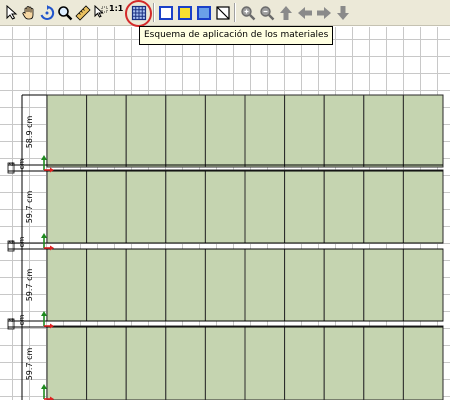  What do you see at coordinates (165, 12) in the screenshot?
I see `square-blue-outline-icon` at bounding box center [165, 12].